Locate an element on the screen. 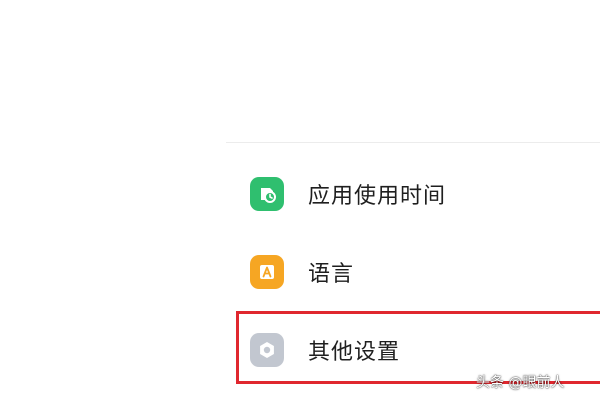  settings-item-language: 语言 is located at coordinates (413, 272).